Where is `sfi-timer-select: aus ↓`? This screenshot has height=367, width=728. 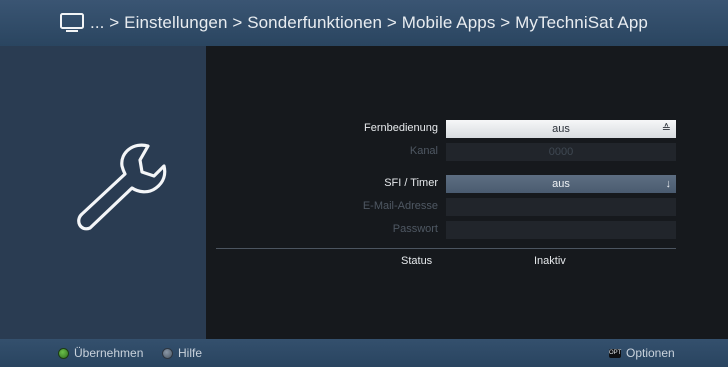 sfi-timer-select: aus ↓ is located at coordinates (561, 184).